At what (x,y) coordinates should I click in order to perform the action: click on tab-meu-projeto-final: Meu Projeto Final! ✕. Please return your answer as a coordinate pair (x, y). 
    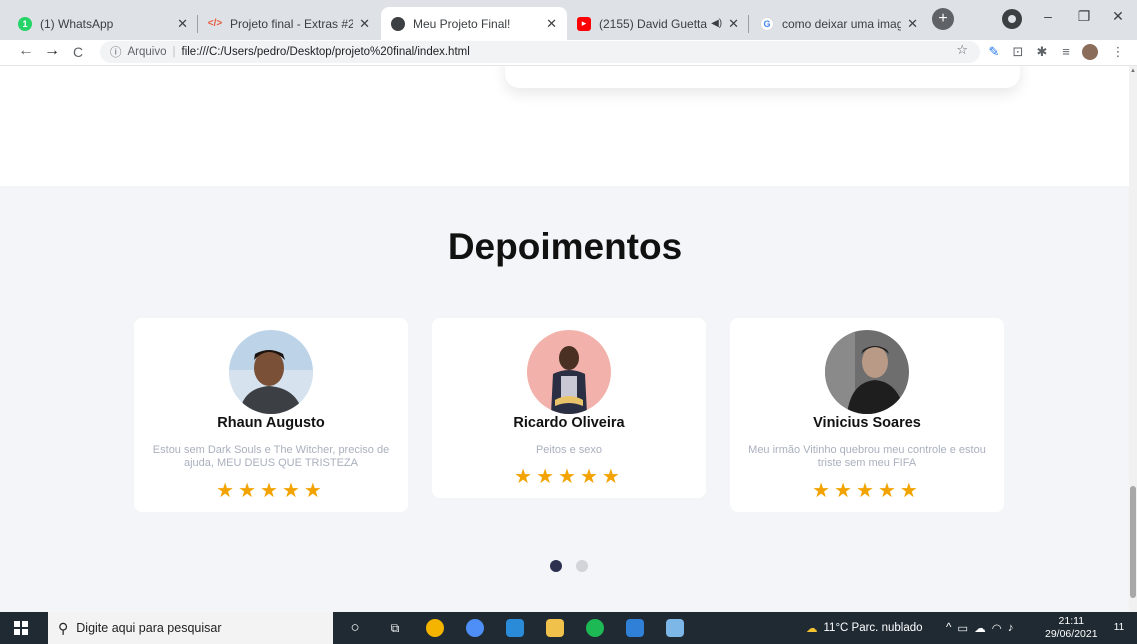
    Looking at the image, I should click on (474, 23).